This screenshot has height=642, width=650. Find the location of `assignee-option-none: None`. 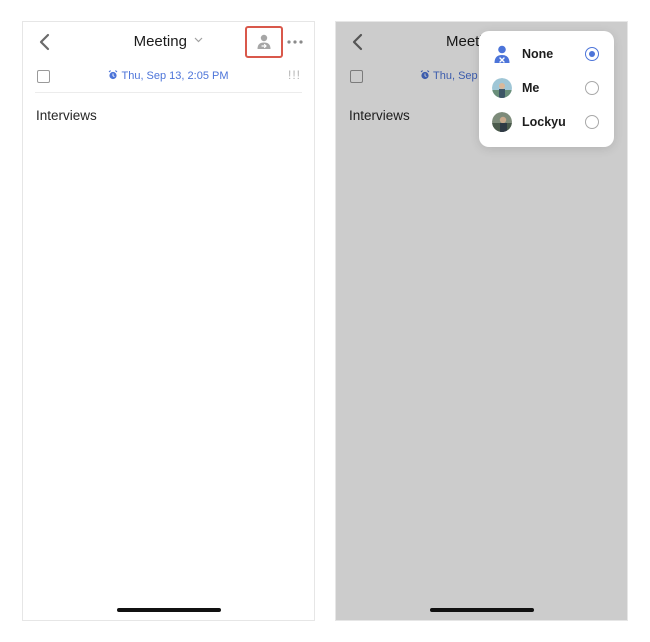

assignee-option-none: None is located at coordinates (546, 54).